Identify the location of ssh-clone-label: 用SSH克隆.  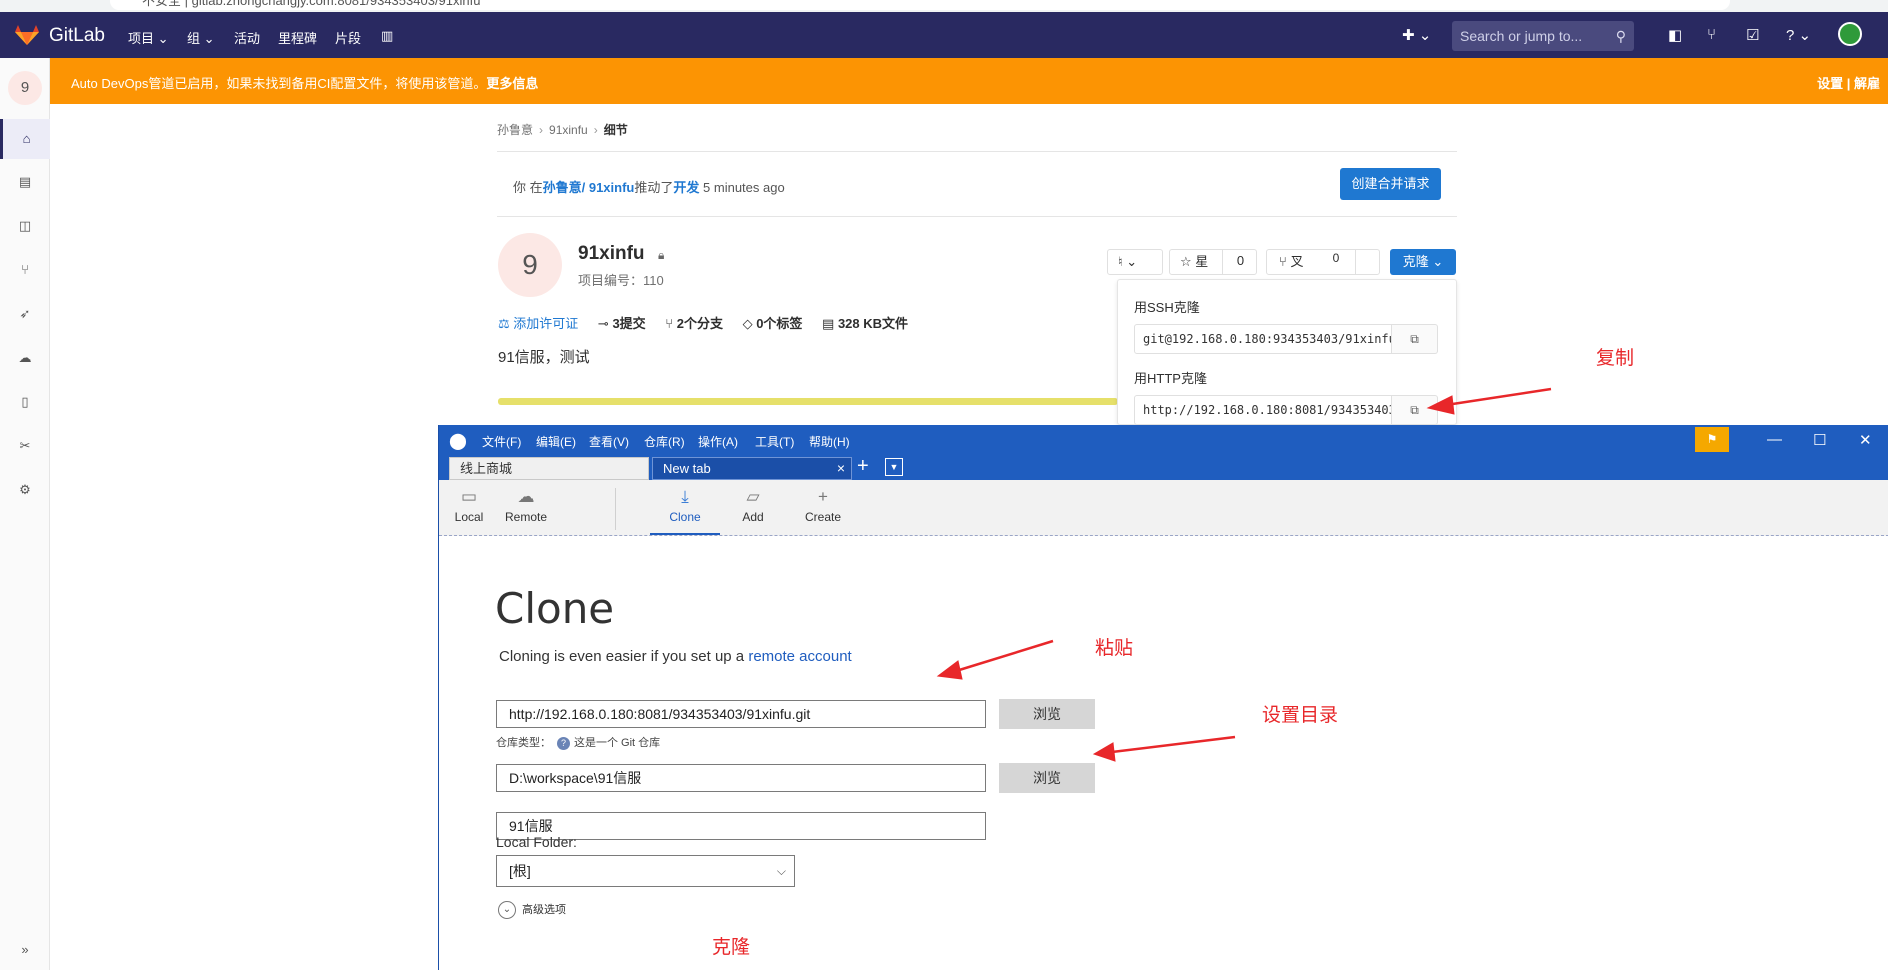
(1167, 307).